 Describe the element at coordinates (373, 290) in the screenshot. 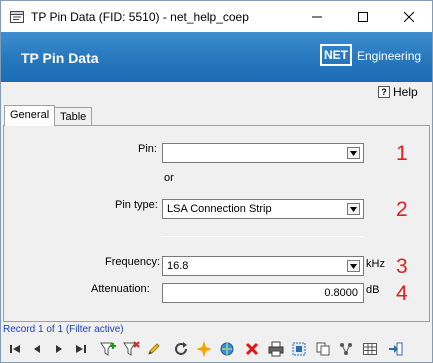

I see `attenuation-unit: dB` at that location.